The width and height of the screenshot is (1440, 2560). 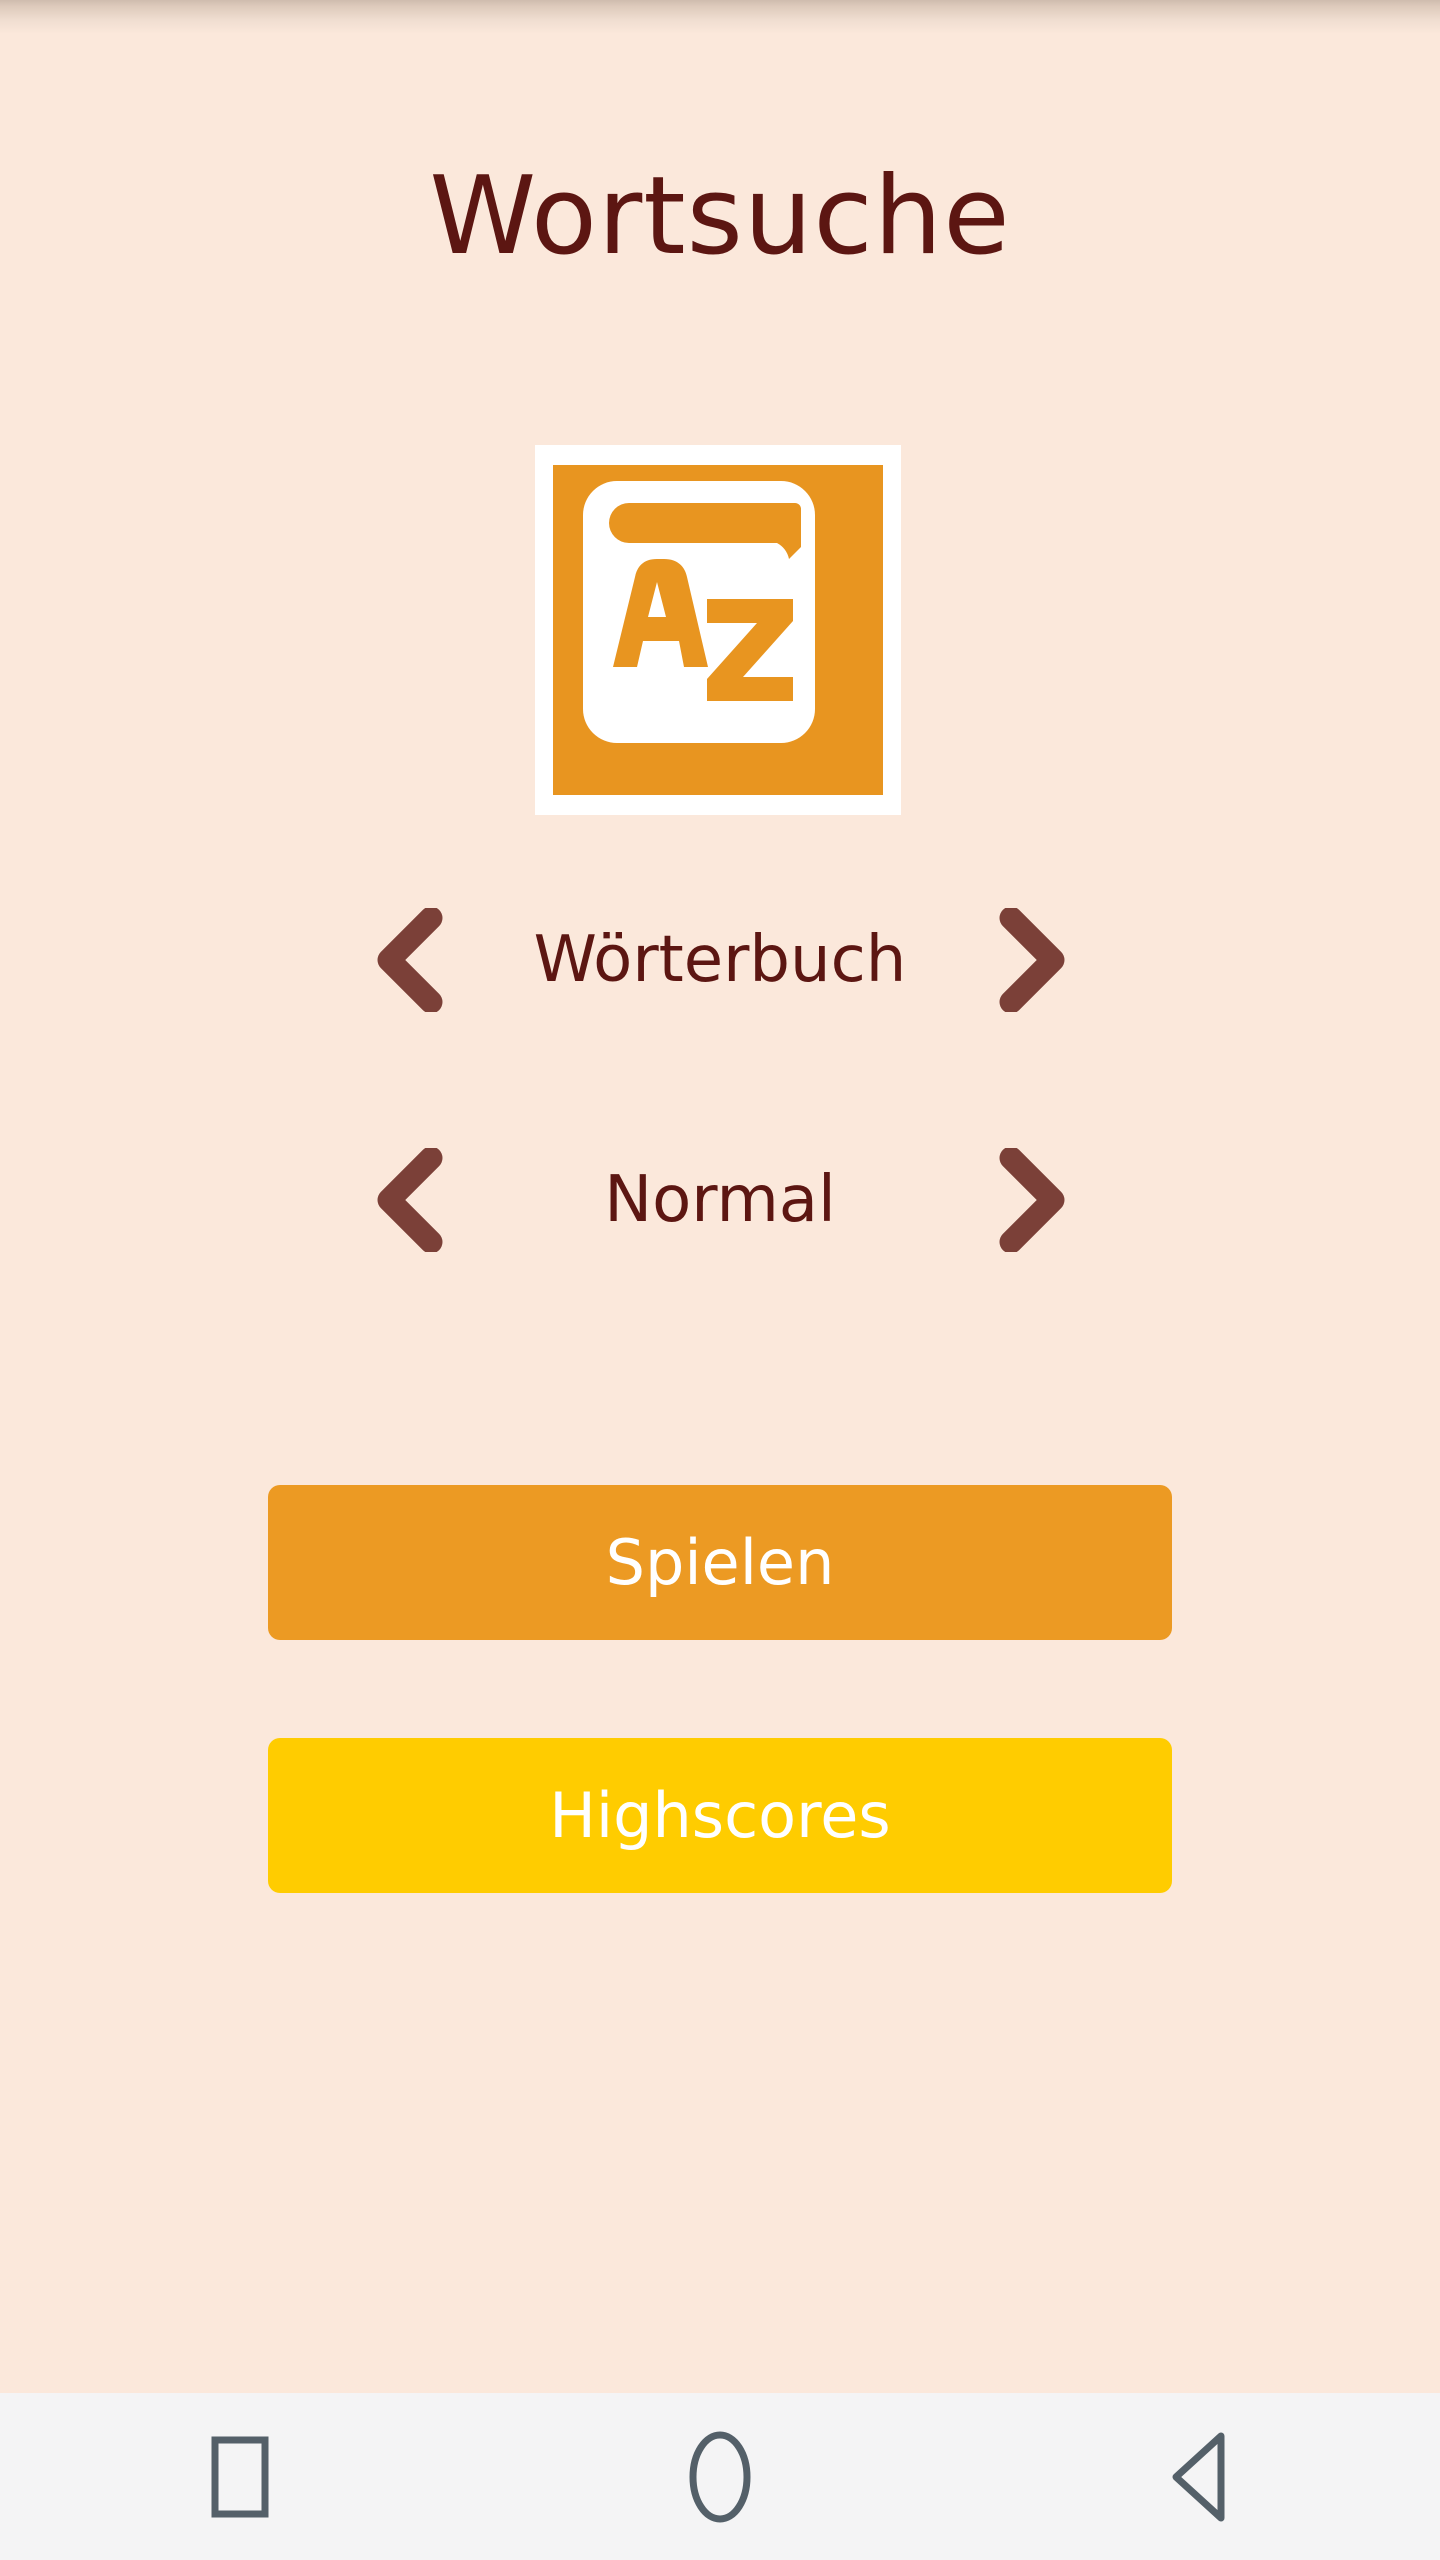 I want to click on play-button: Spielen, so click(x=720, y=1562).